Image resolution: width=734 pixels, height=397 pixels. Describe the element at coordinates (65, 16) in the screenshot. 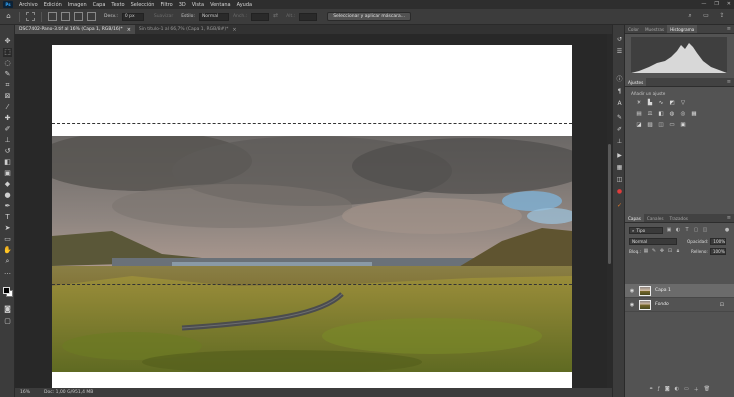

I see `add-selection-icon` at that location.